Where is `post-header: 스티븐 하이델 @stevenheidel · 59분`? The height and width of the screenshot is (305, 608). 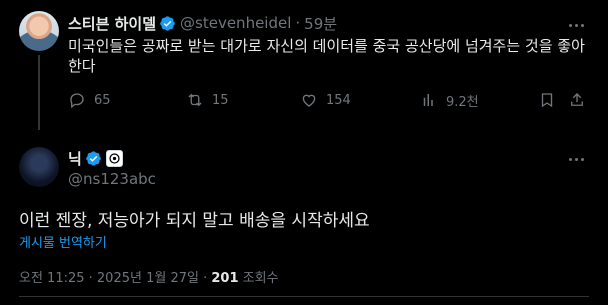 post-header: 스티븐 하이델 @stevenheidel · 59분 is located at coordinates (202, 23).